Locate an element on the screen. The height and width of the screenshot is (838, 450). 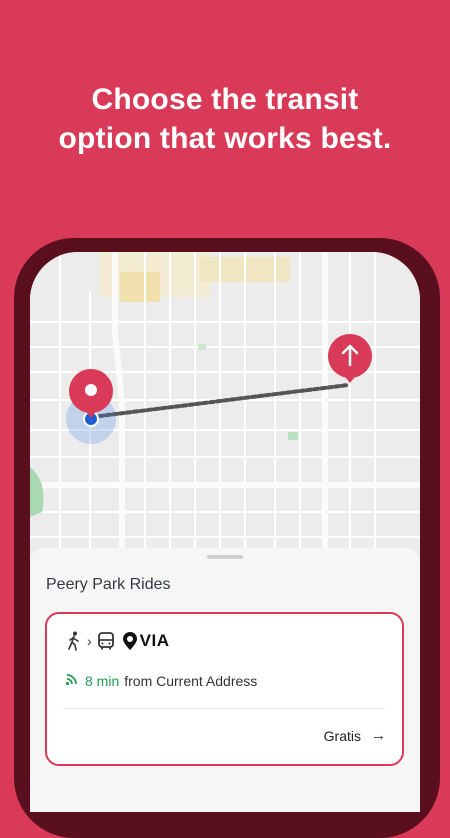
via-logo: VIA is located at coordinates (146, 641).